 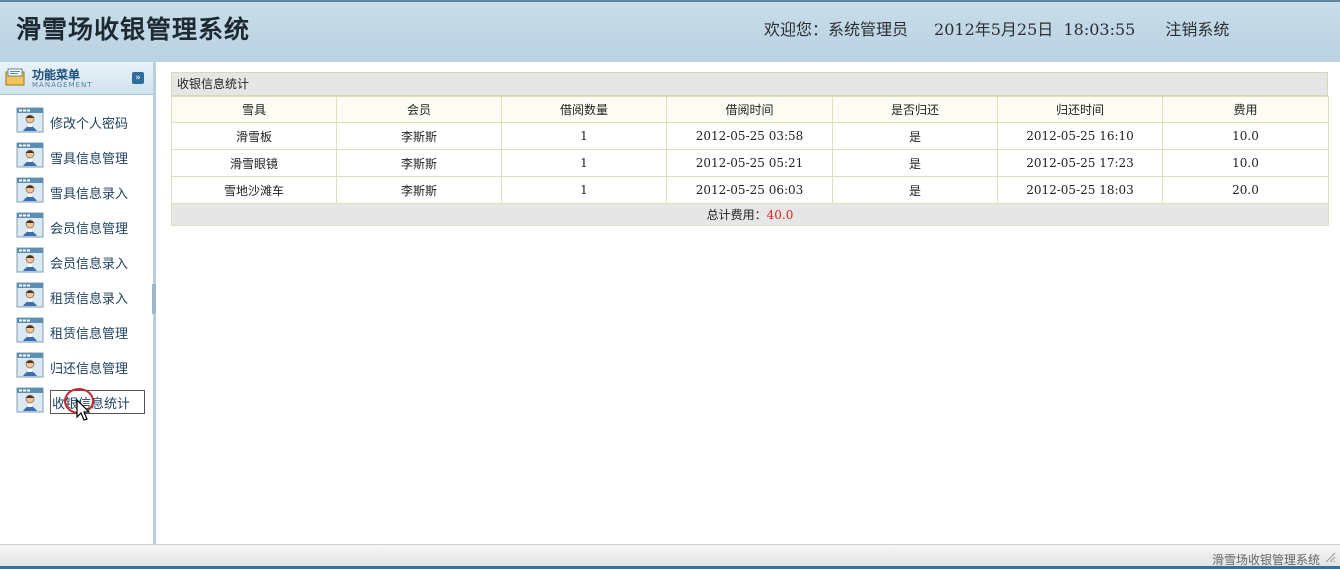 What do you see at coordinates (1245, 109) in the screenshot?
I see `column-header: 费用` at bounding box center [1245, 109].